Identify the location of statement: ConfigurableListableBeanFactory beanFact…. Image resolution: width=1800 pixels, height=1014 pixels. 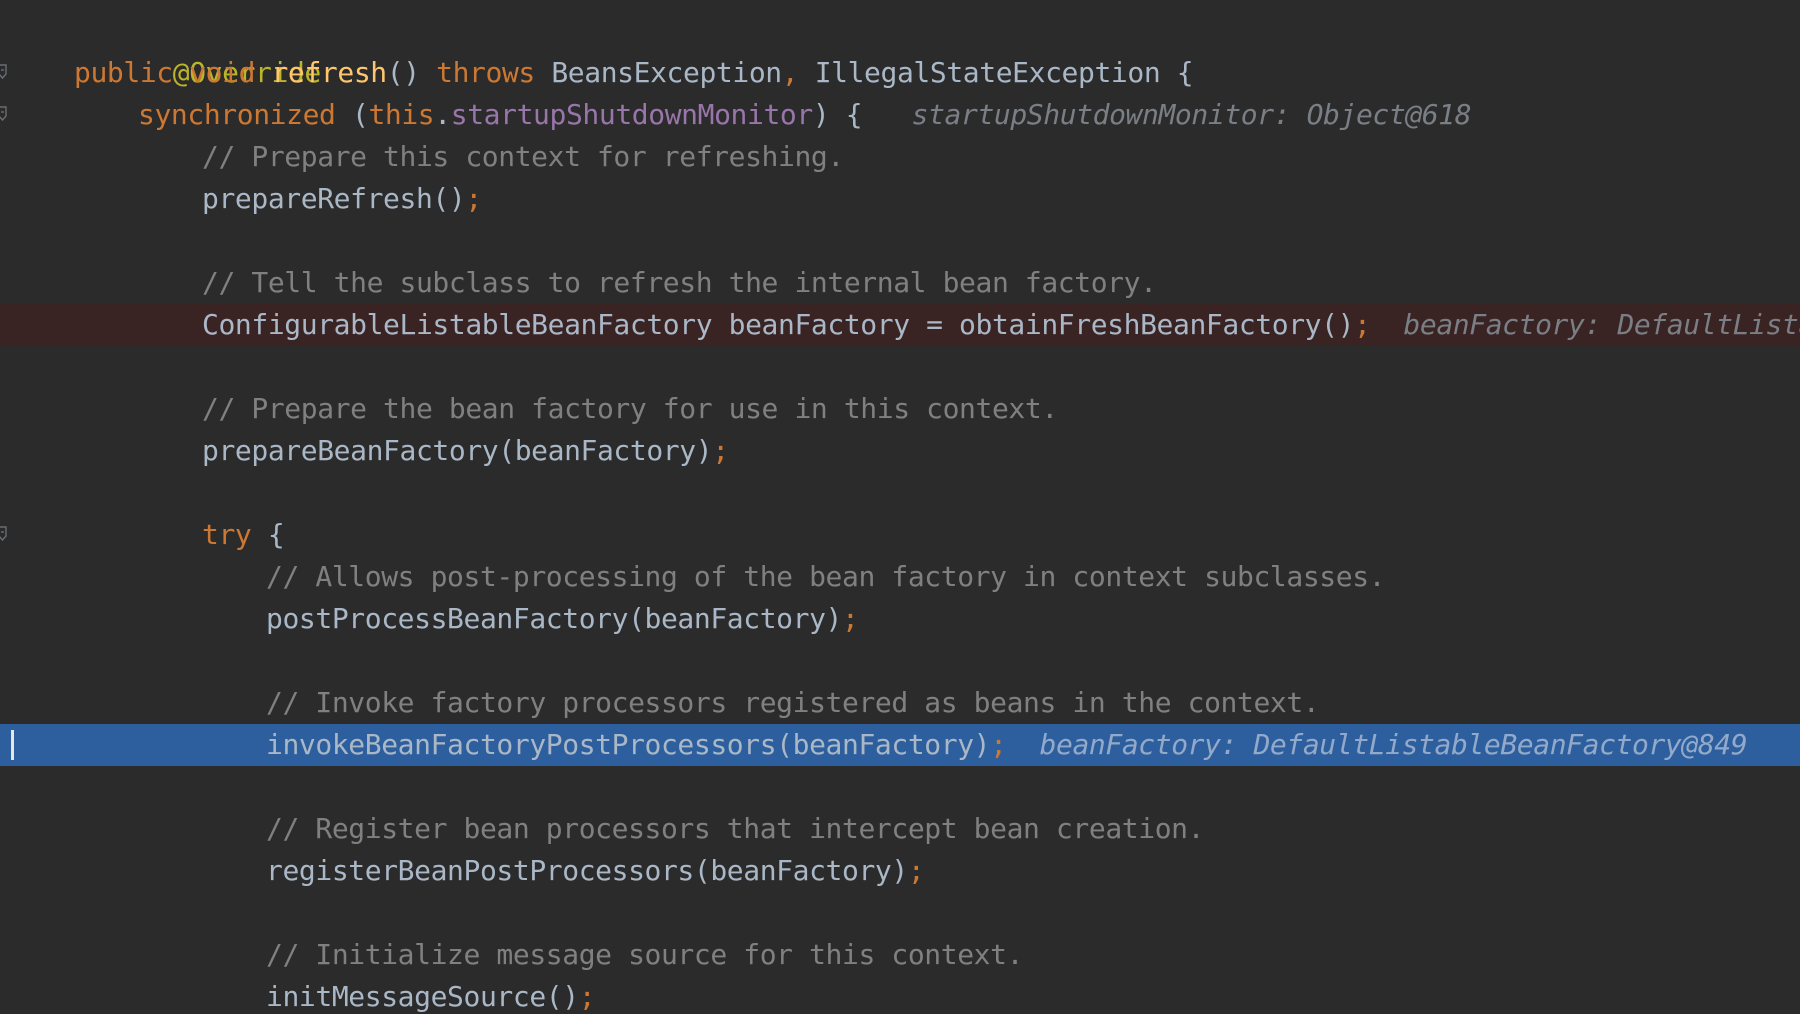
(778, 324).